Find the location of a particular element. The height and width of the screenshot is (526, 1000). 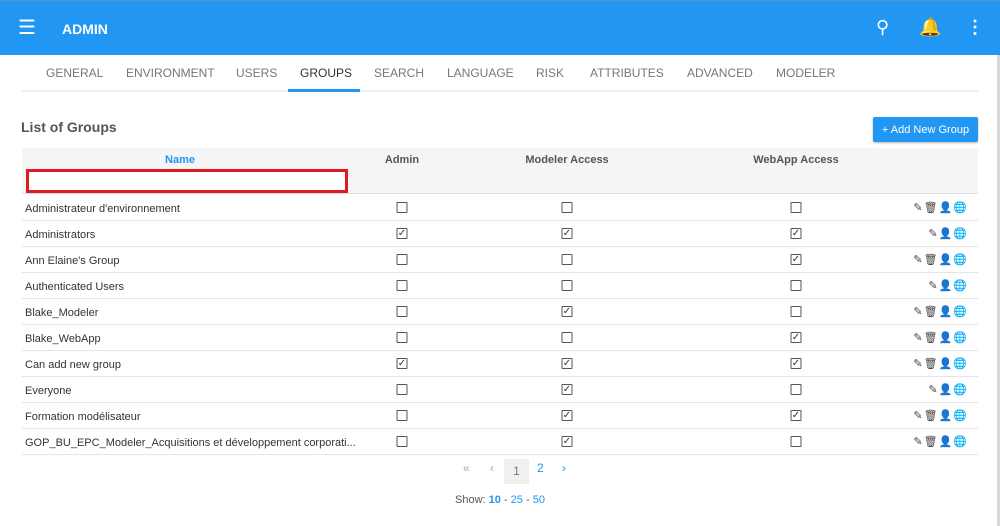

prev-page-button: ‹ is located at coordinates (492, 468).